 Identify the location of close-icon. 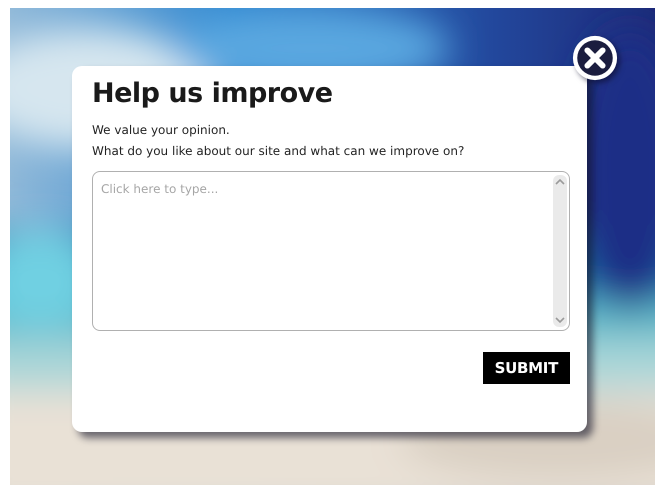
(595, 58).